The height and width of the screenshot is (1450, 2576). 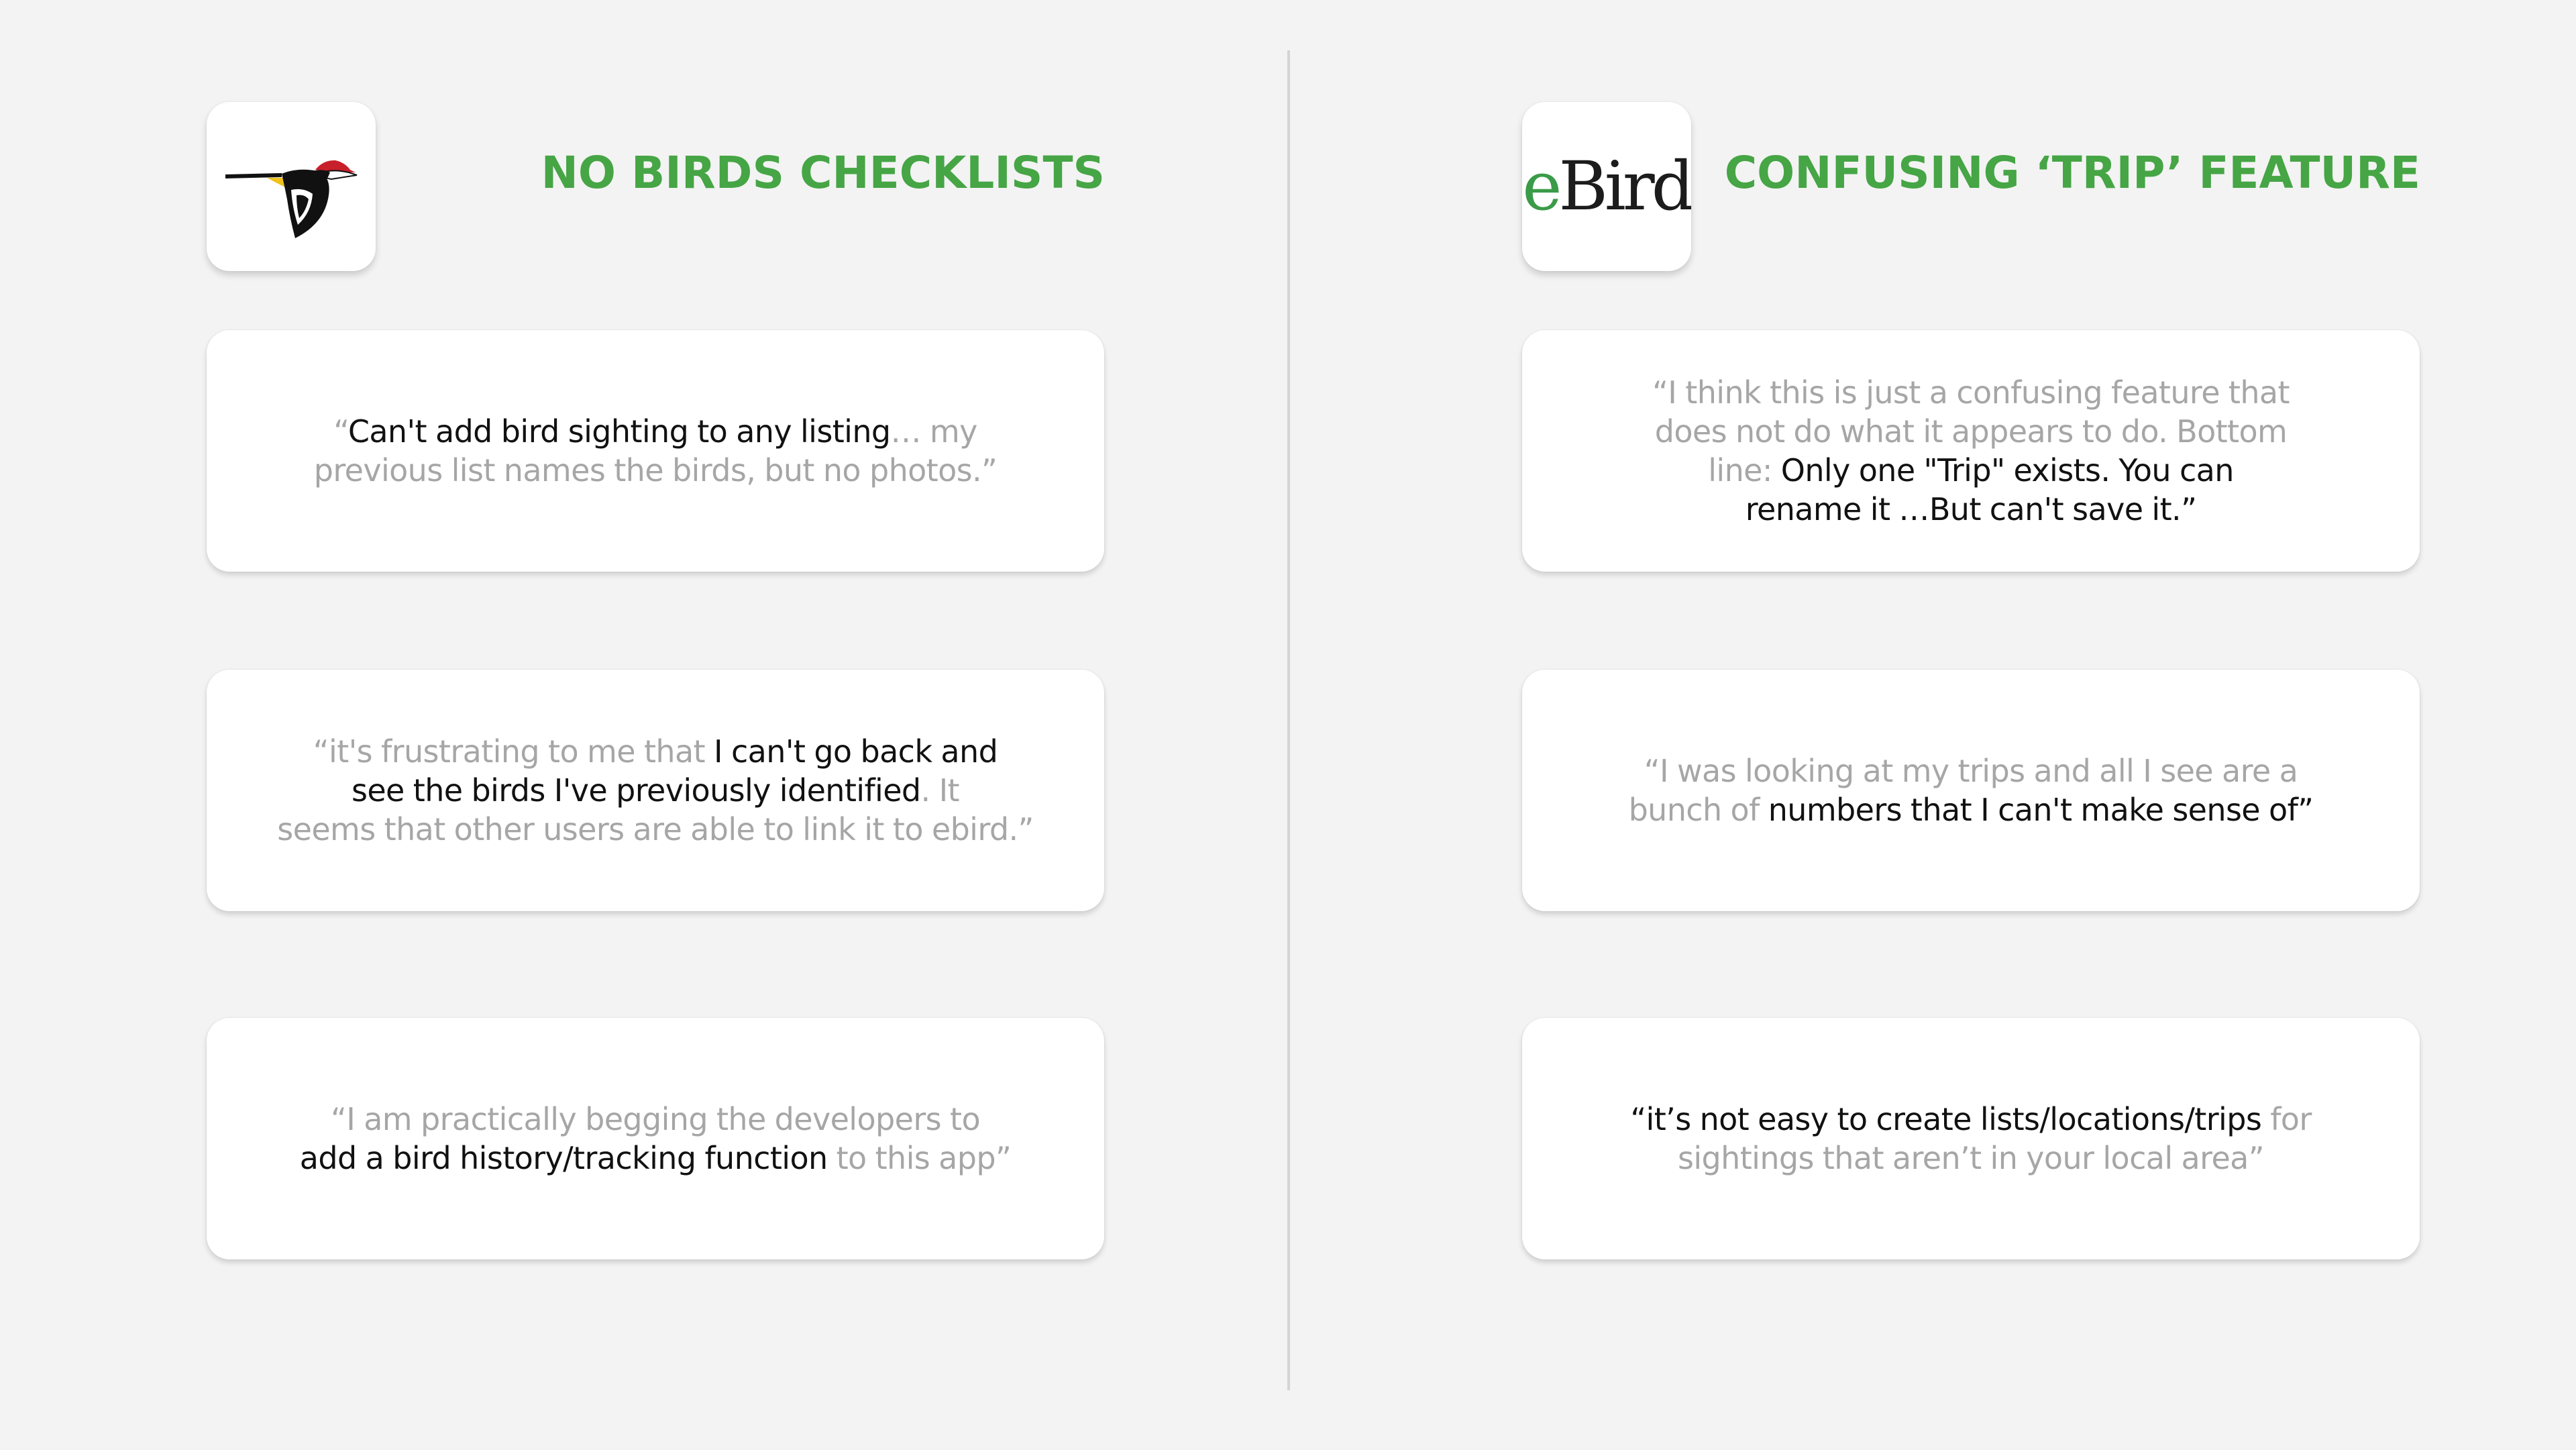 What do you see at coordinates (1288, 720) in the screenshot?
I see `column-divider` at bounding box center [1288, 720].